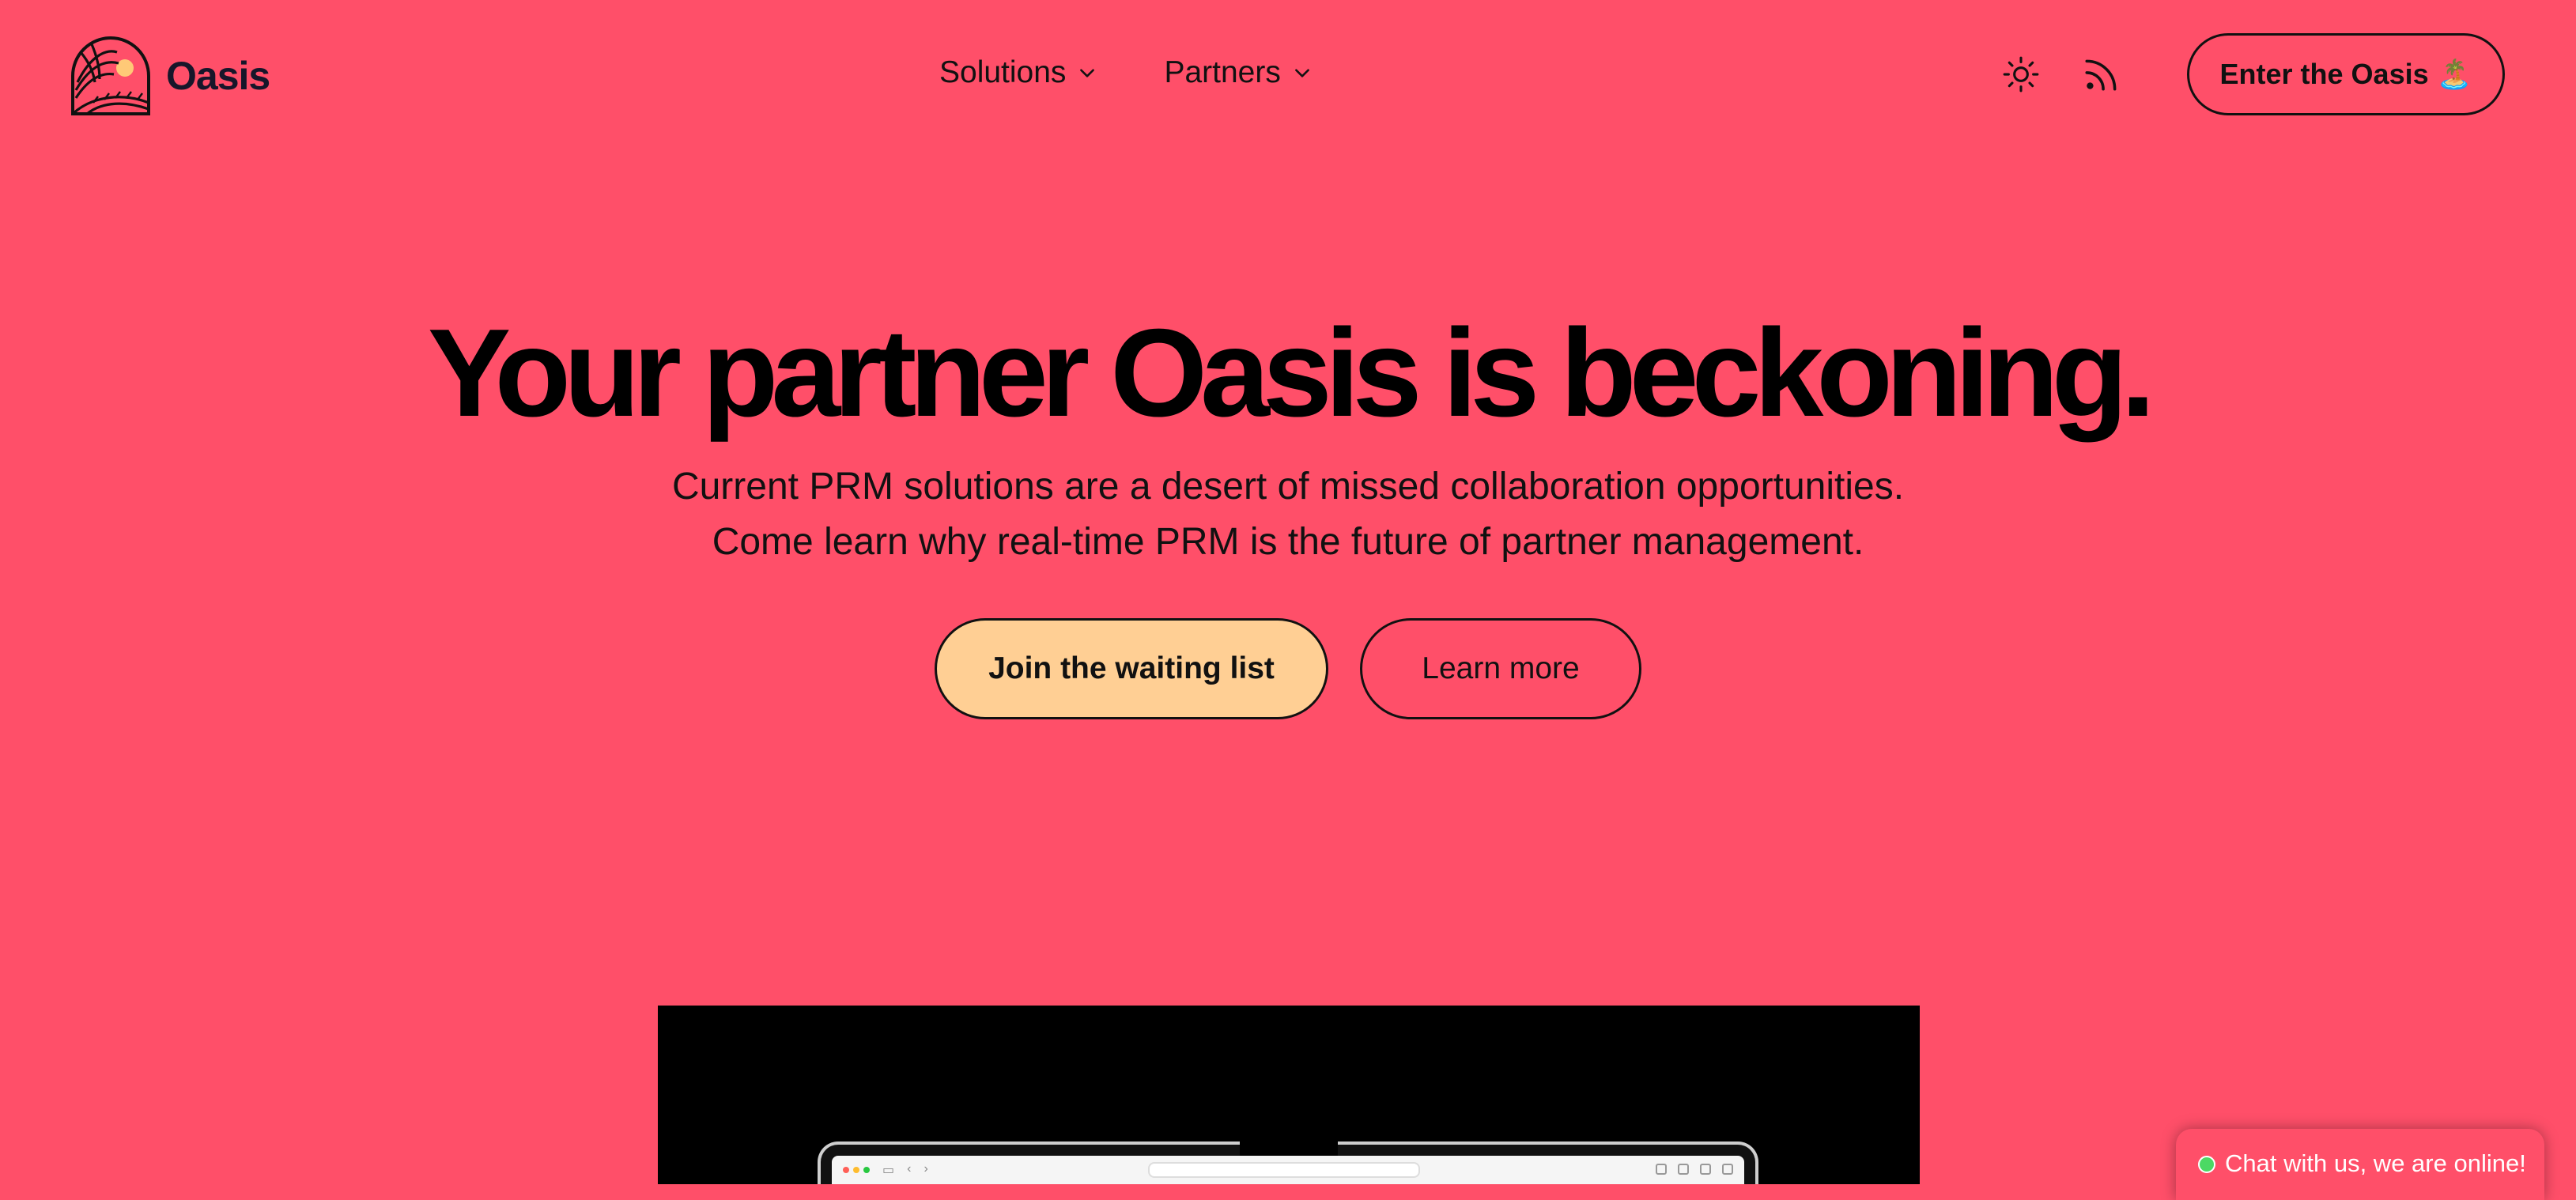 This screenshot has height=1200, width=2576. Describe the element at coordinates (1003, 72) in the screenshot. I see `nav-solutions-label: Solutions` at that location.